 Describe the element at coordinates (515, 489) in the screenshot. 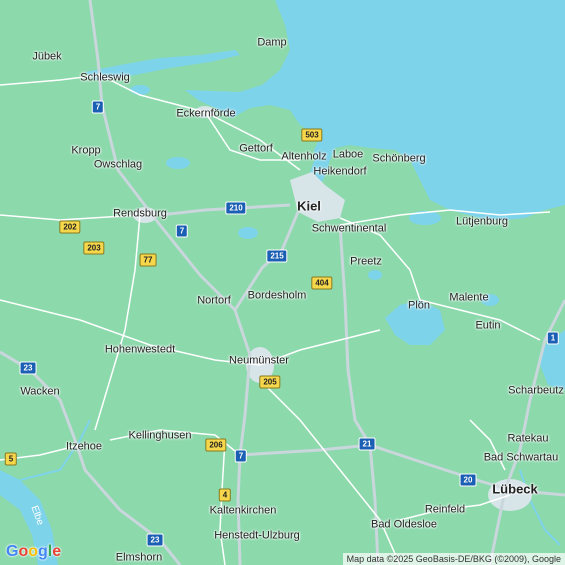

I see `place-label-lubeck: Lübeck` at that location.